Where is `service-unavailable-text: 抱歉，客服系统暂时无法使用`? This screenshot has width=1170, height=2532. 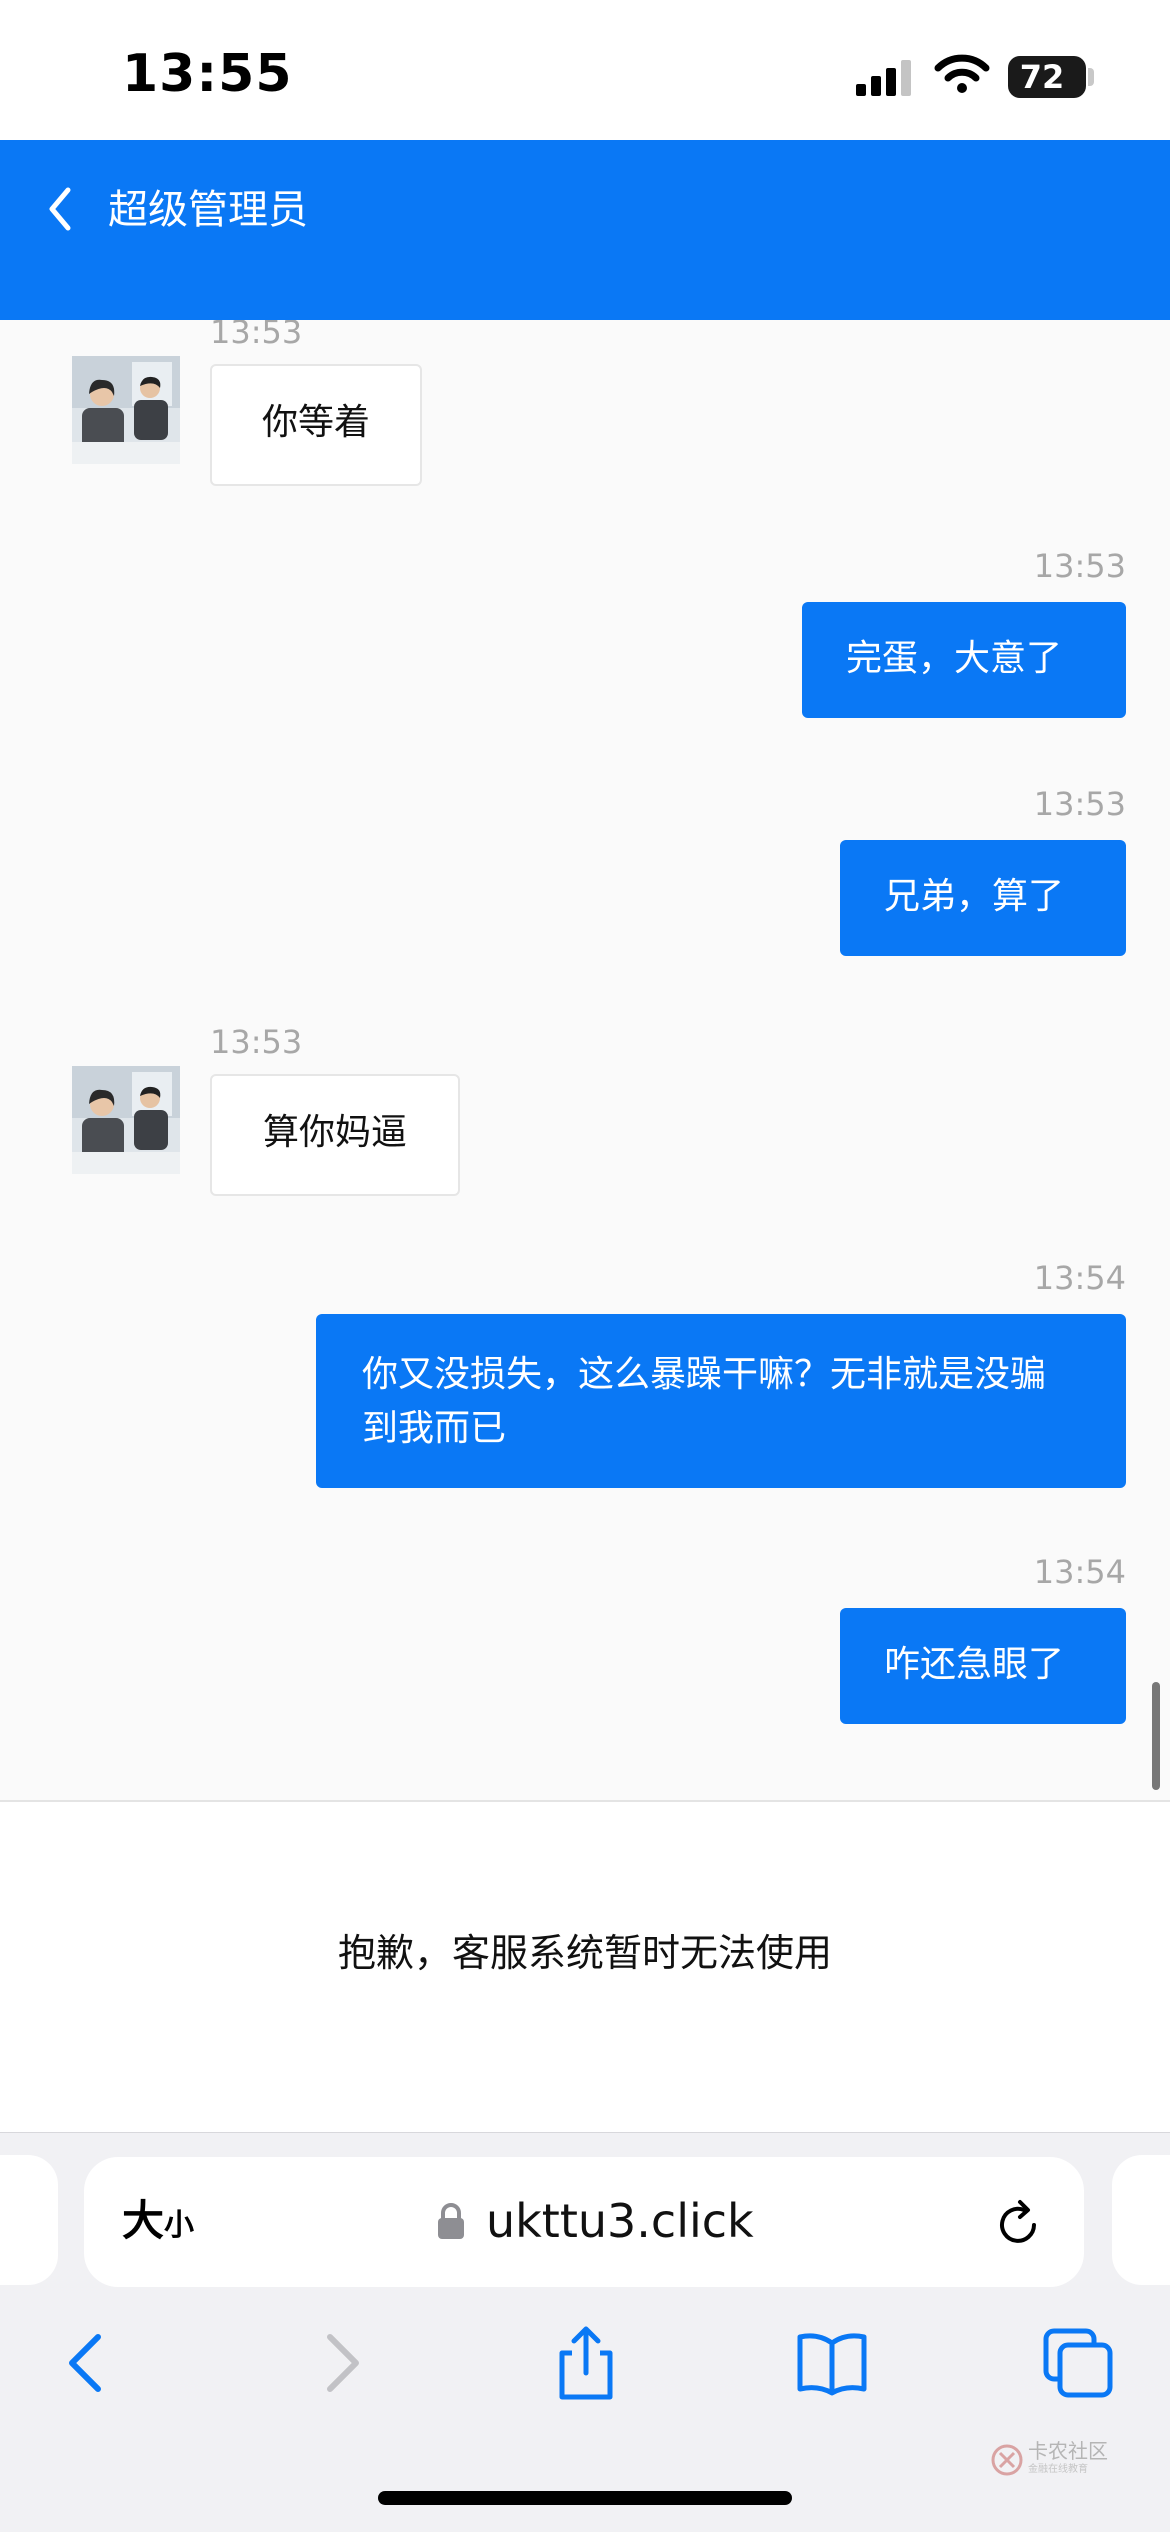 service-unavailable-text: 抱歉，客服系统暂时无法使用 is located at coordinates (584, 1953).